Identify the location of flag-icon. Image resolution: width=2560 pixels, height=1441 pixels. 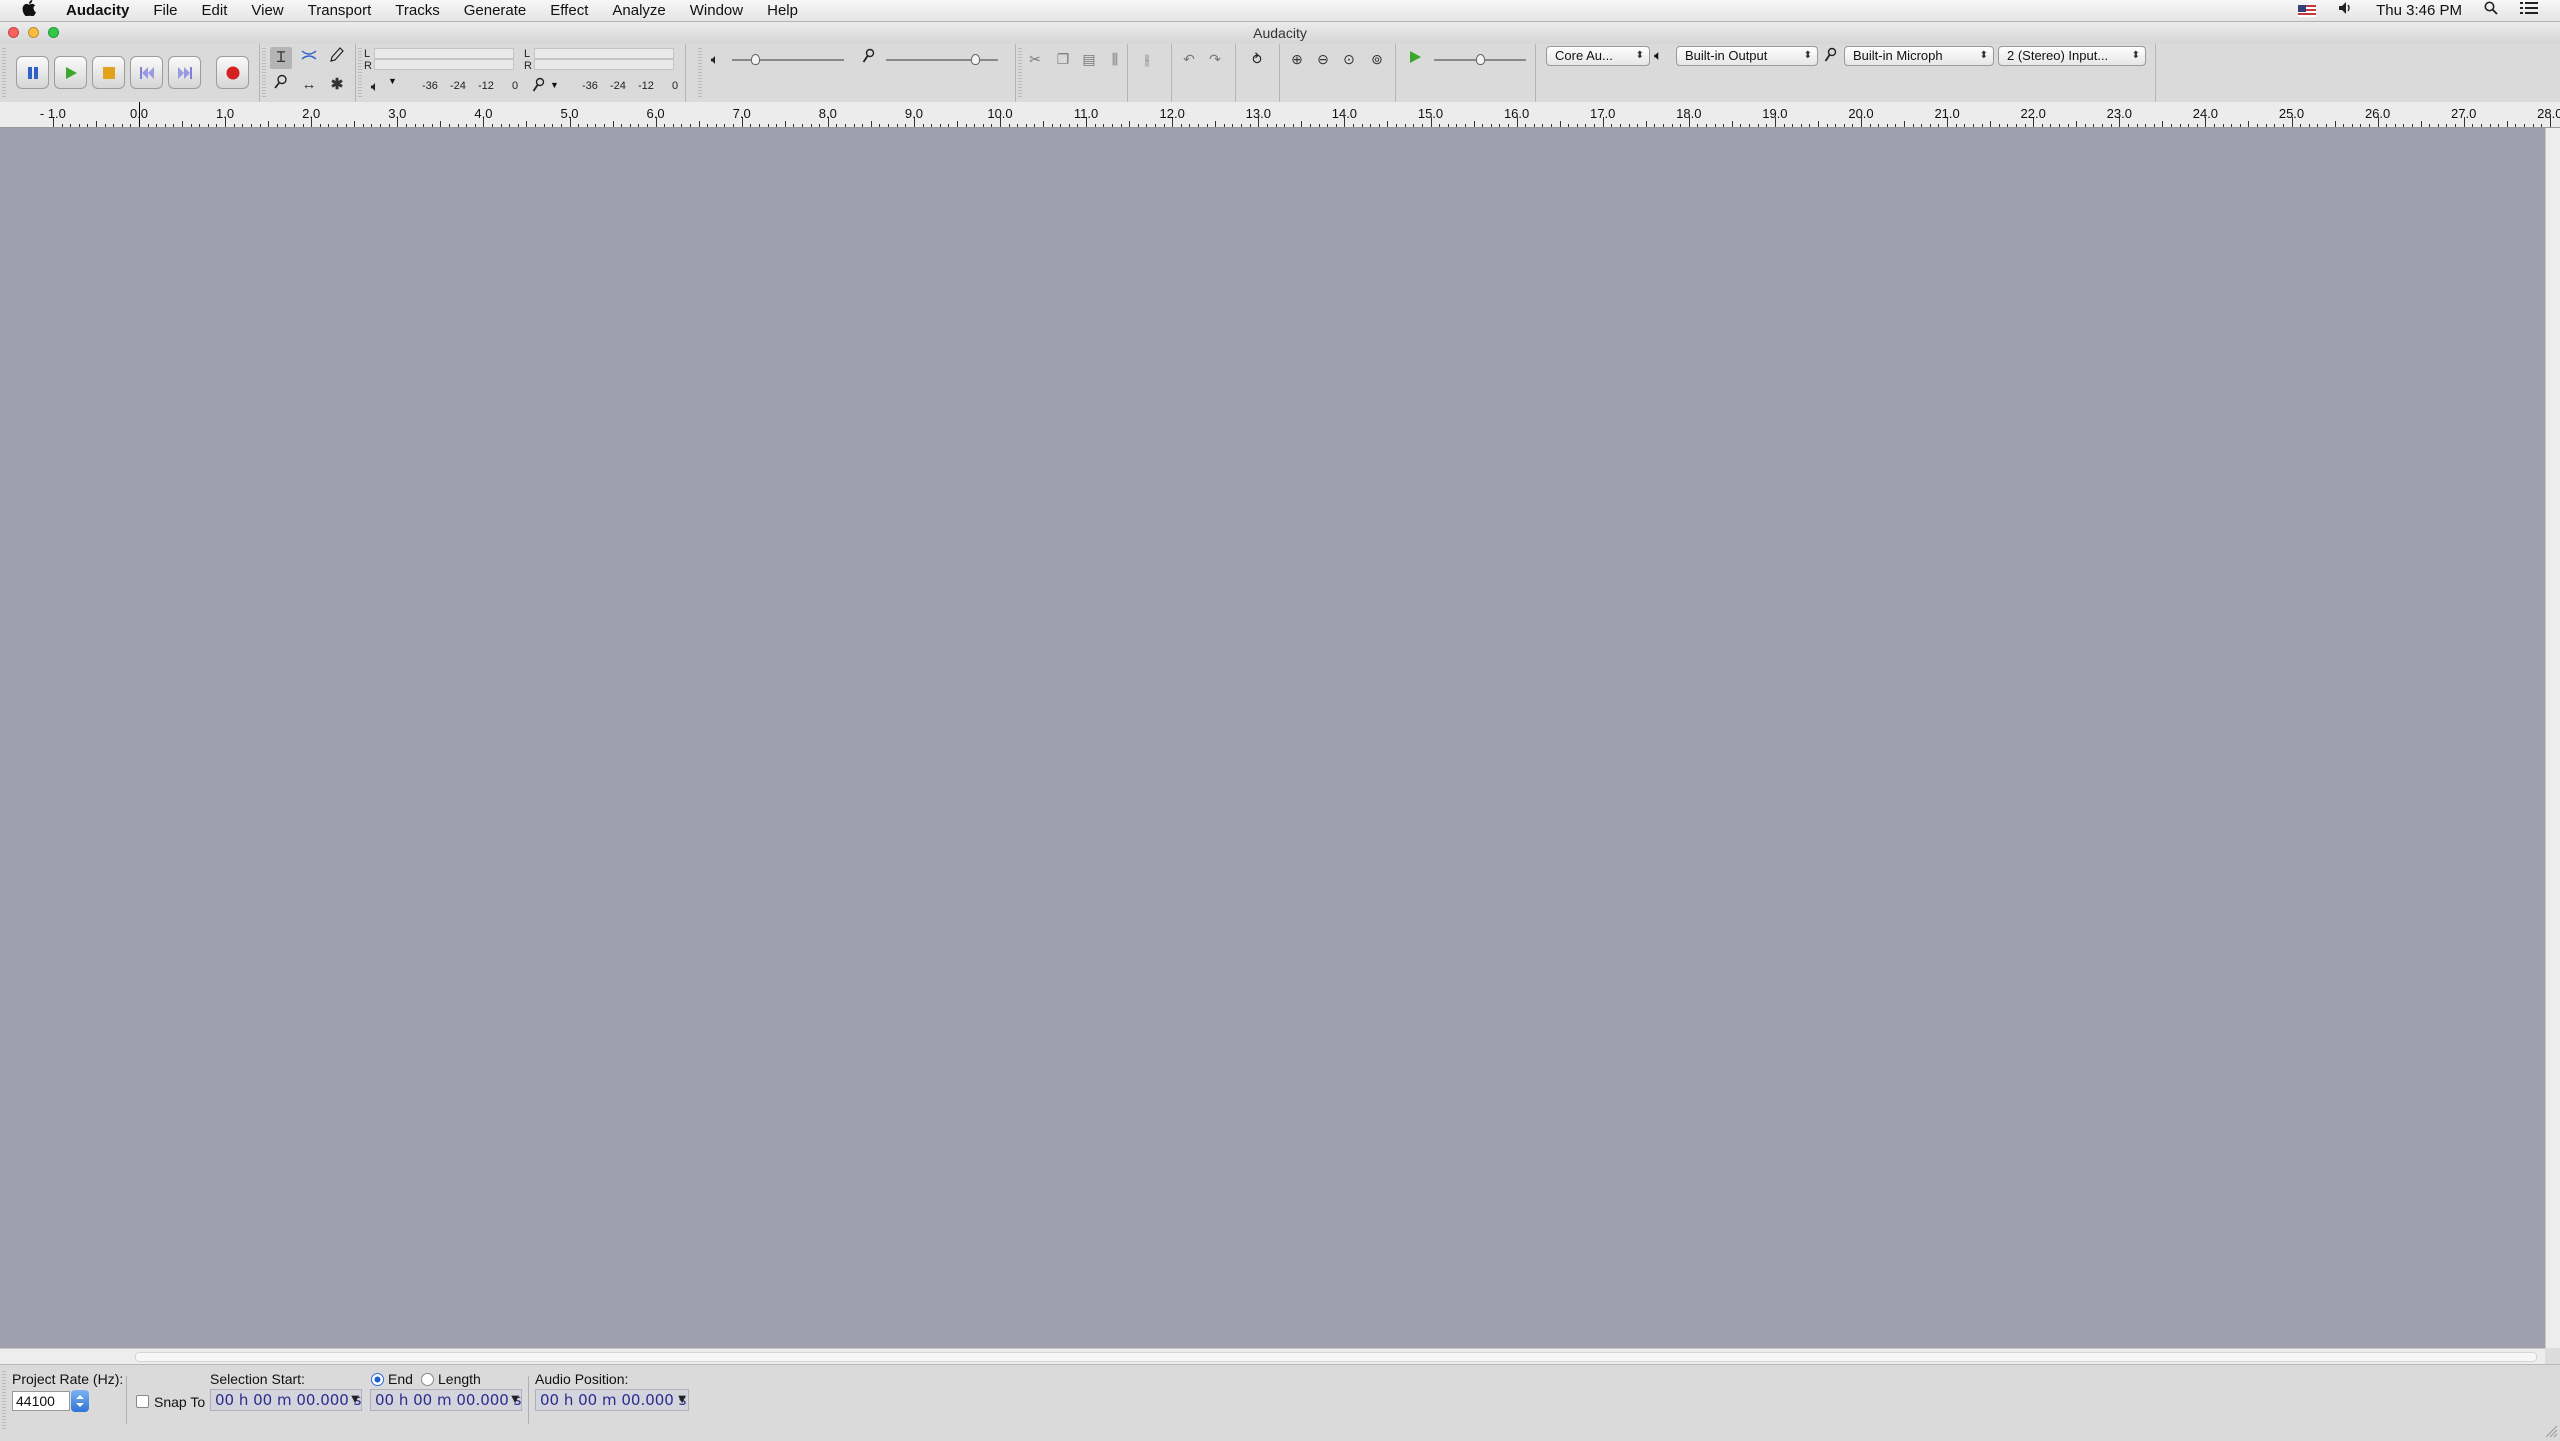
(2307, 10).